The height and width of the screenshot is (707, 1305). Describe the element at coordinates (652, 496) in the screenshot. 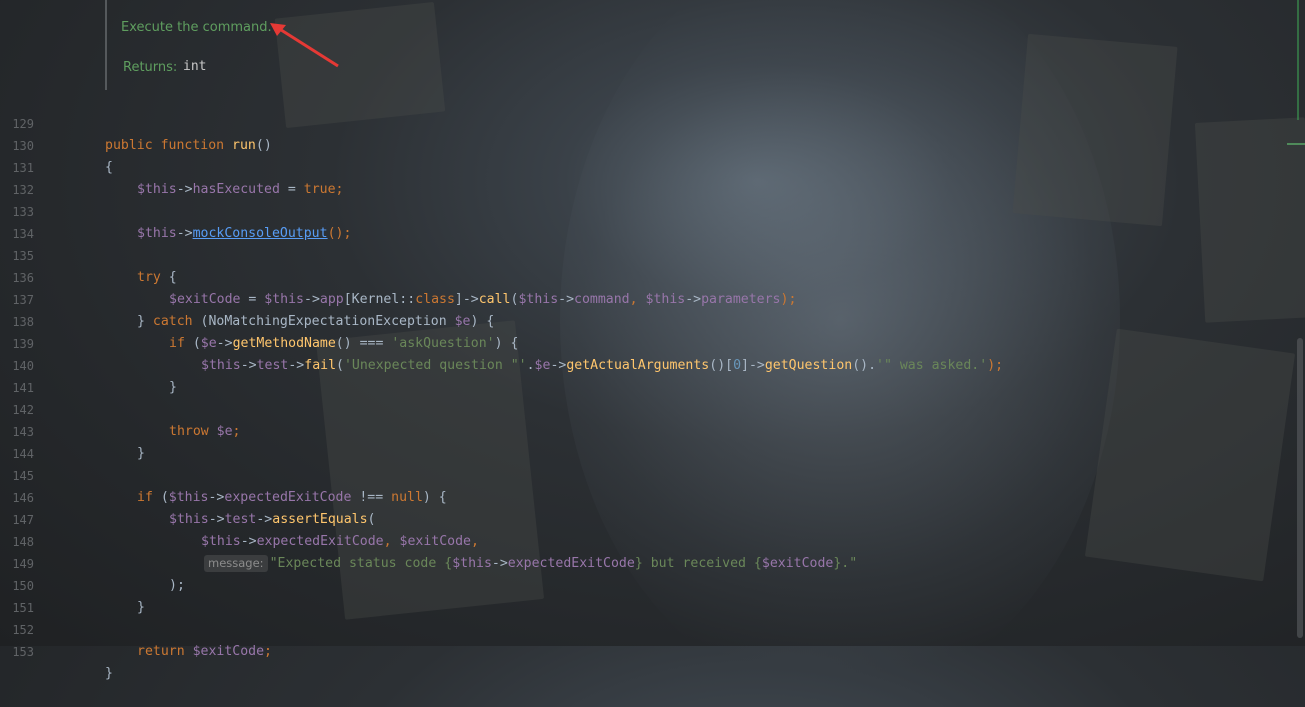

I see `code-line: 146 $this->test->assertEquals(` at that location.